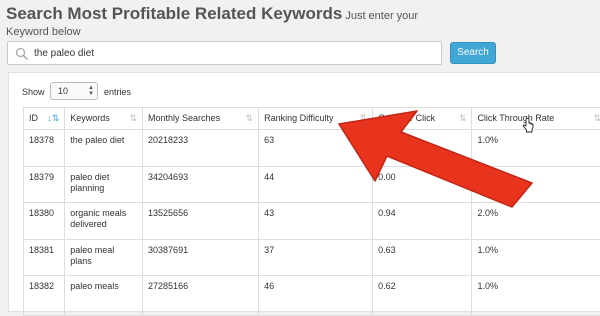  Describe the element at coordinates (316, 185) in the screenshot. I see `cell-ranking-difficulty: 44` at that location.